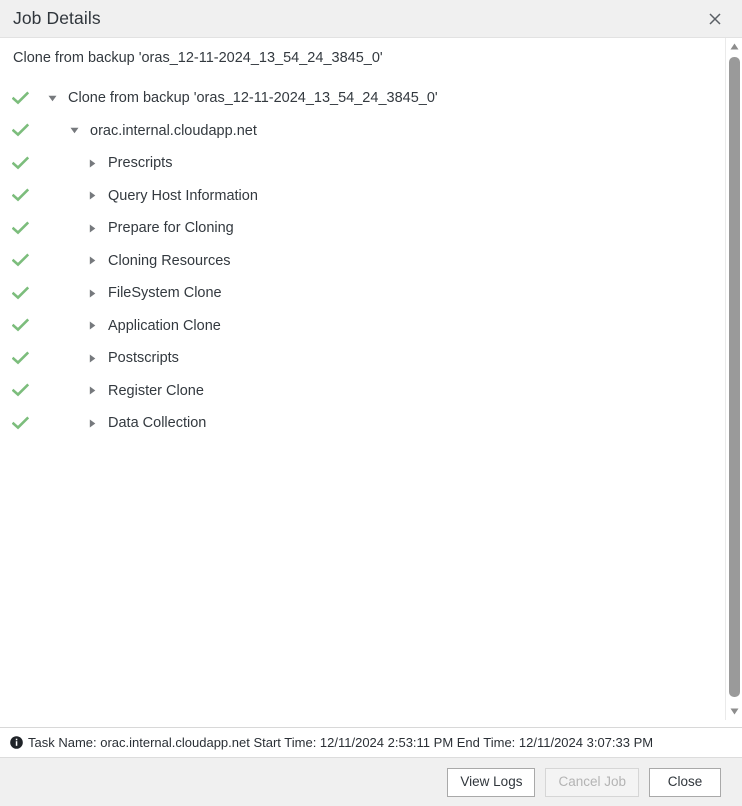 This screenshot has width=742, height=806. I want to click on tree-node-label: Register Clone, so click(156, 390).